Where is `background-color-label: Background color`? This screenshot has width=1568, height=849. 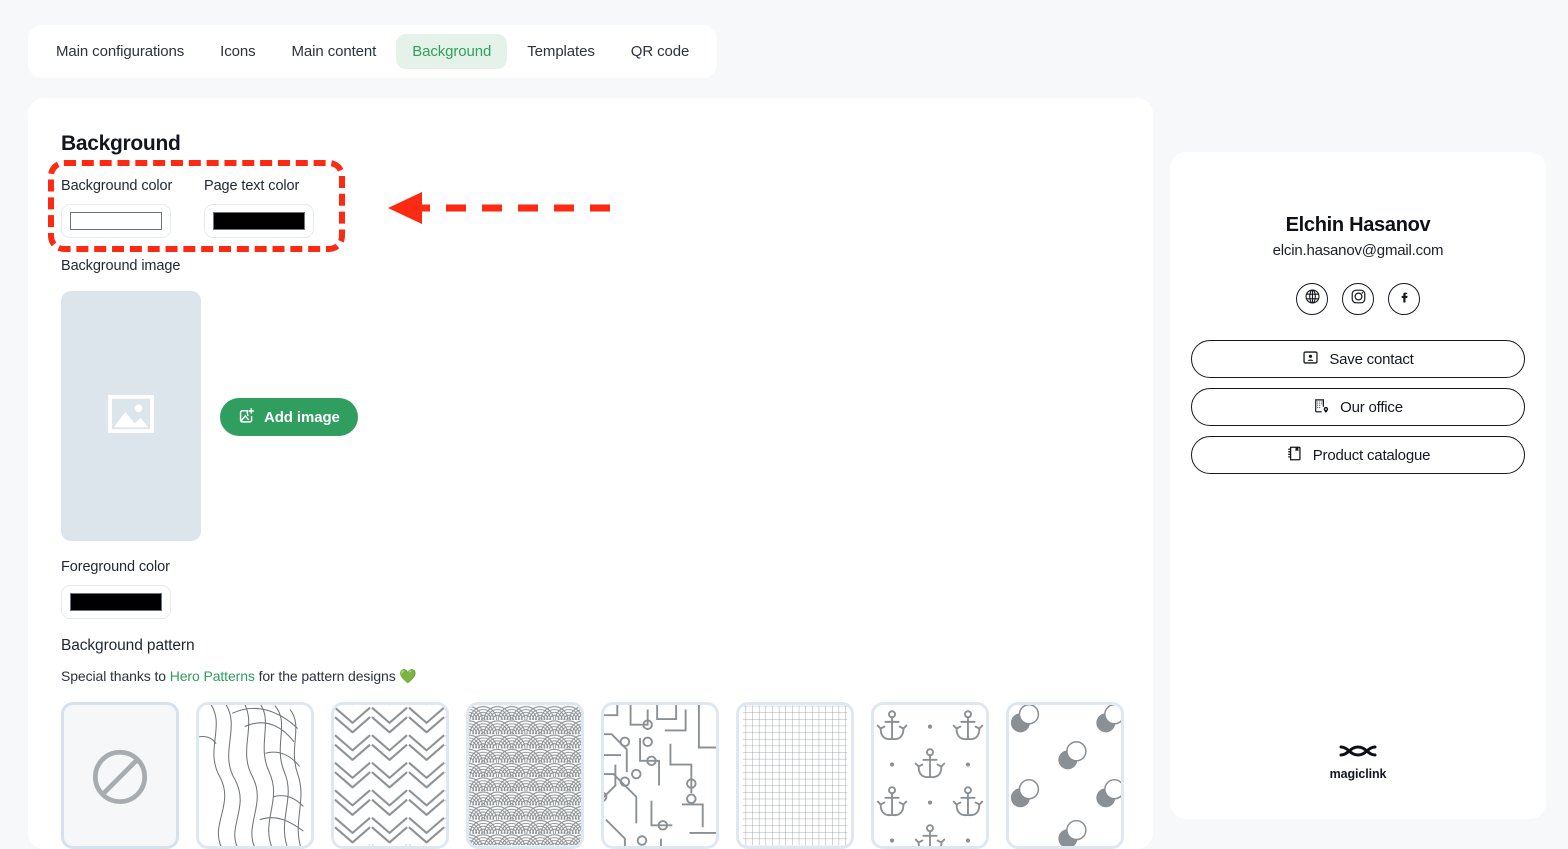 background-color-label: Background color is located at coordinates (117, 186).